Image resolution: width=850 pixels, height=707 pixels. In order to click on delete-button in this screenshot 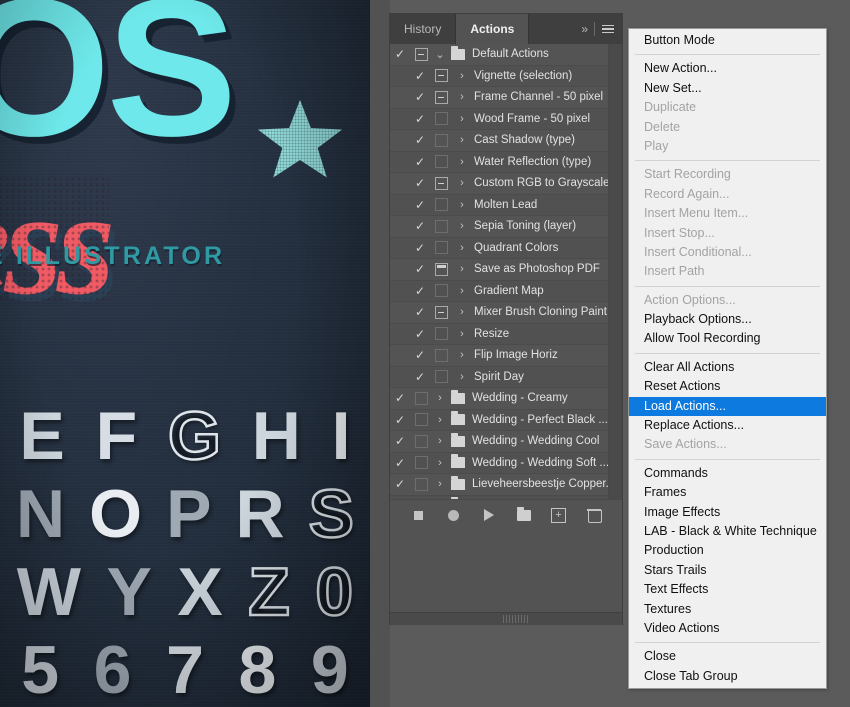, I will do `click(594, 515)`.